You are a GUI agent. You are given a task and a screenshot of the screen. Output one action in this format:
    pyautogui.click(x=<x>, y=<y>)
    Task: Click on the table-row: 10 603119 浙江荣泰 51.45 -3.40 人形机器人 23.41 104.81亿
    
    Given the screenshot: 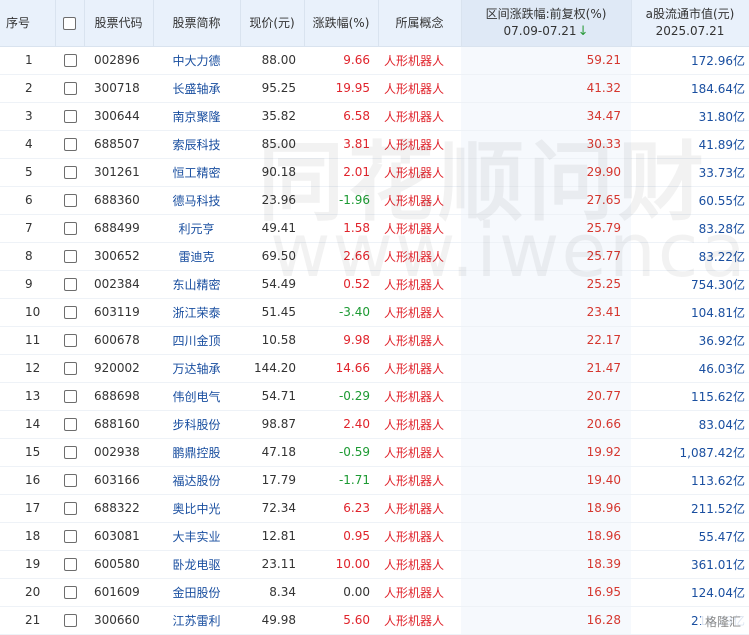 What is the action you would take?
    pyautogui.click(x=374, y=312)
    